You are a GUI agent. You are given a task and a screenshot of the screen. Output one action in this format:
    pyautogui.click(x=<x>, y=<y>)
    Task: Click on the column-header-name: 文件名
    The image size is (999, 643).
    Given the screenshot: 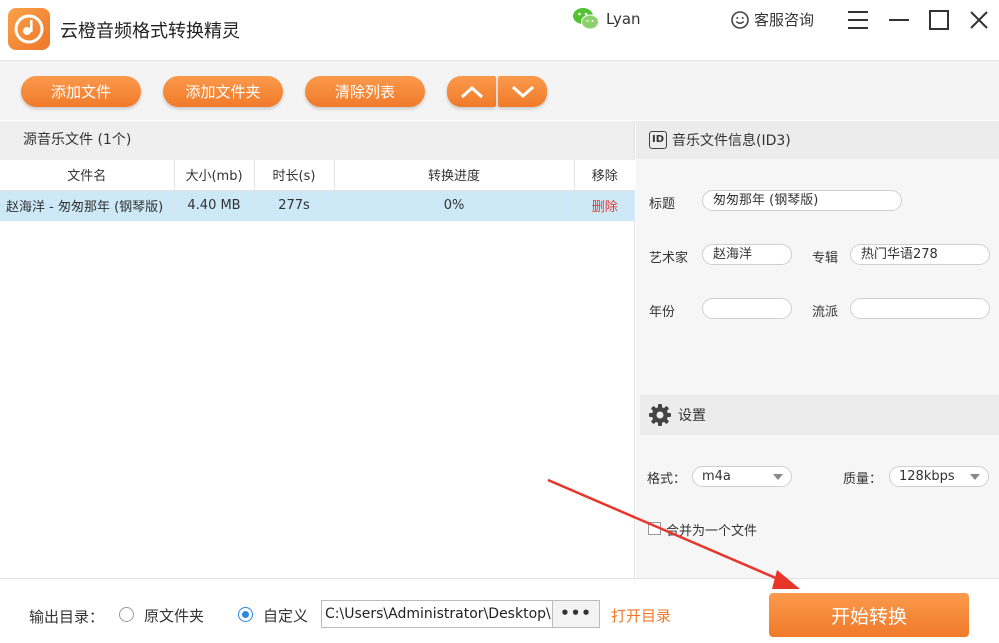 What is the action you would take?
    pyautogui.click(x=87, y=175)
    